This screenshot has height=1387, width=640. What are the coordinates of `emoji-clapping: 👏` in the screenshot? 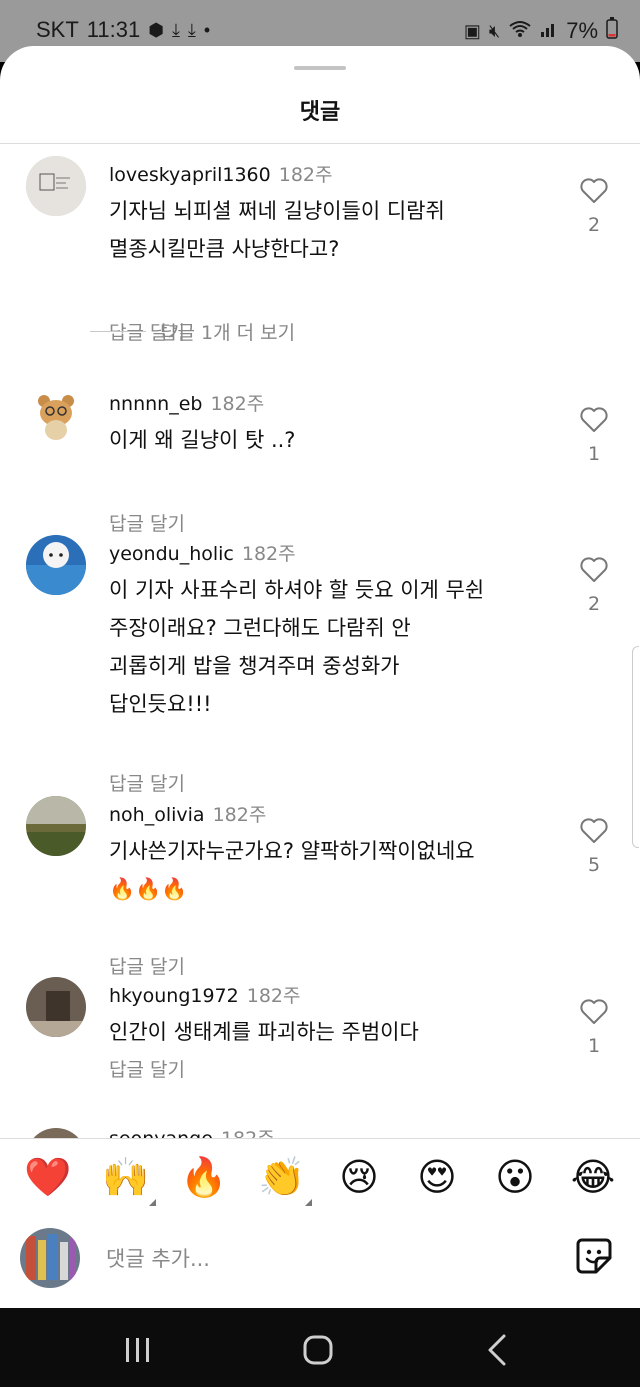 It's located at (285, 1180).